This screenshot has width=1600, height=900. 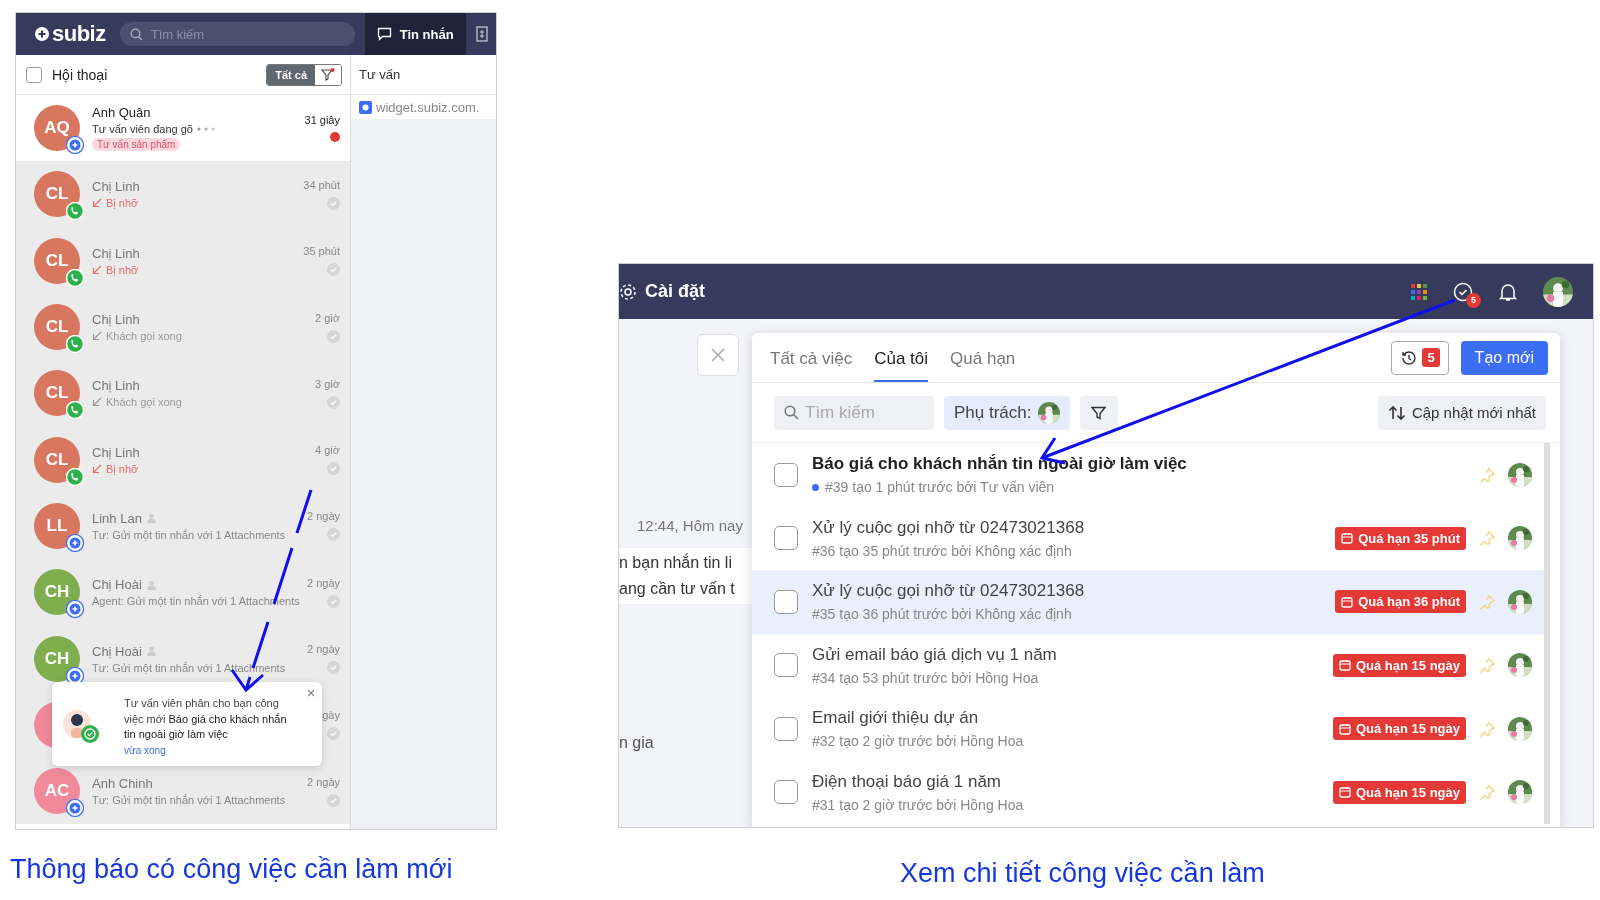 What do you see at coordinates (237, 34) in the screenshot?
I see `search-field: Tìm kiếm` at bounding box center [237, 34].